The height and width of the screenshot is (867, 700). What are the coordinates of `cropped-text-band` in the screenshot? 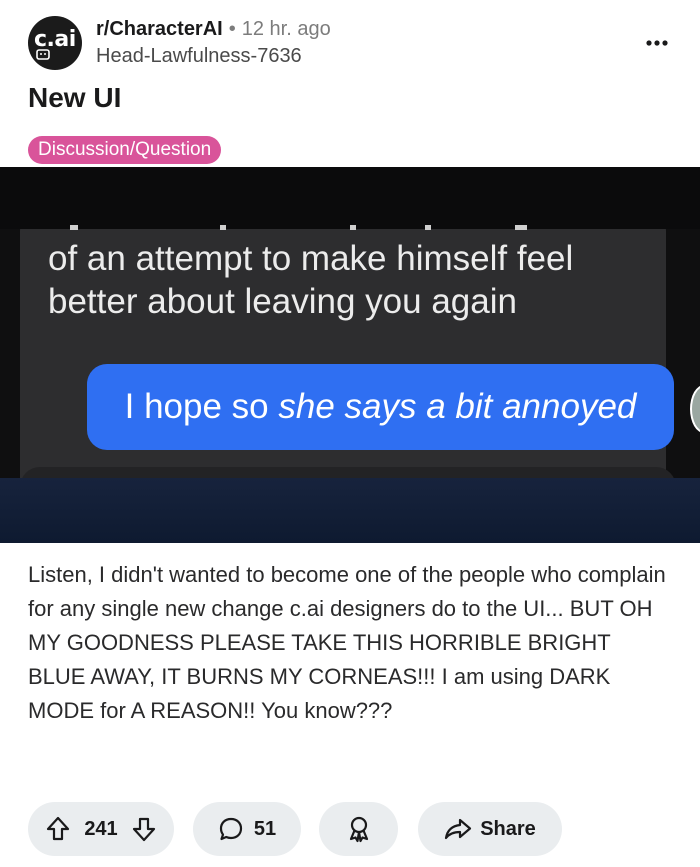 It's located at (350, 208).